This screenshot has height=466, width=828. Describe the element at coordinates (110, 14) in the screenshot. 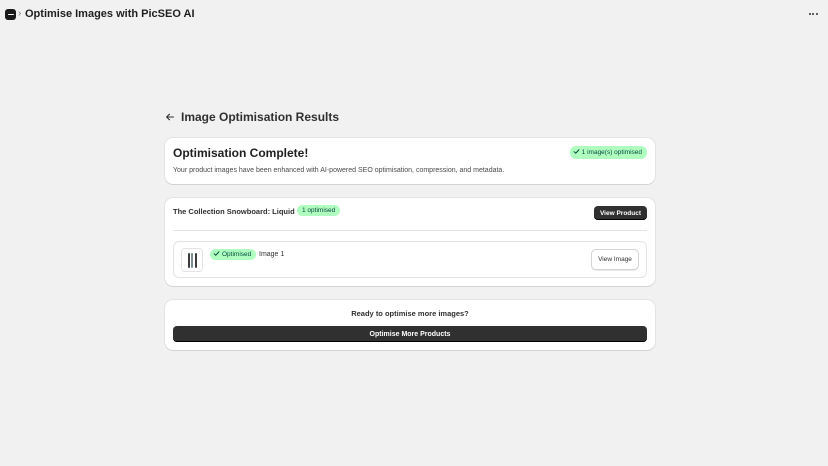

I see `app-title: Optimise Images with PicSEO AI` at that location.